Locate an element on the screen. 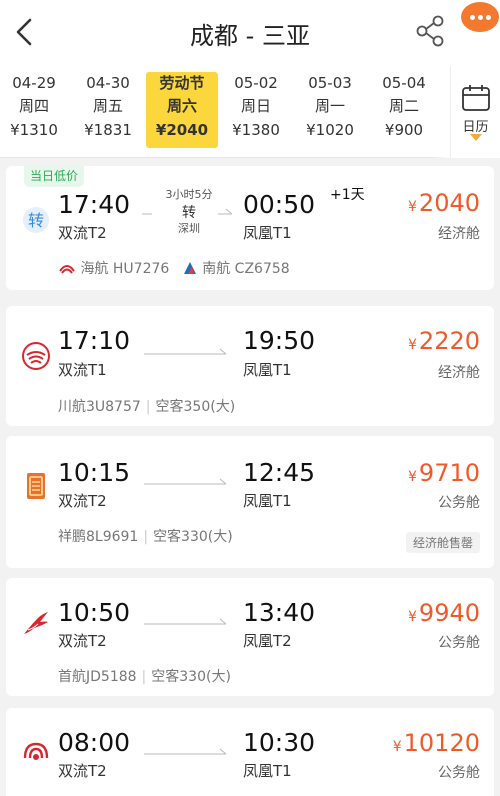 This screenshot has width=500, height=796. flight-number: 祥鹏8L9691 is located at coordinates (98, 537).